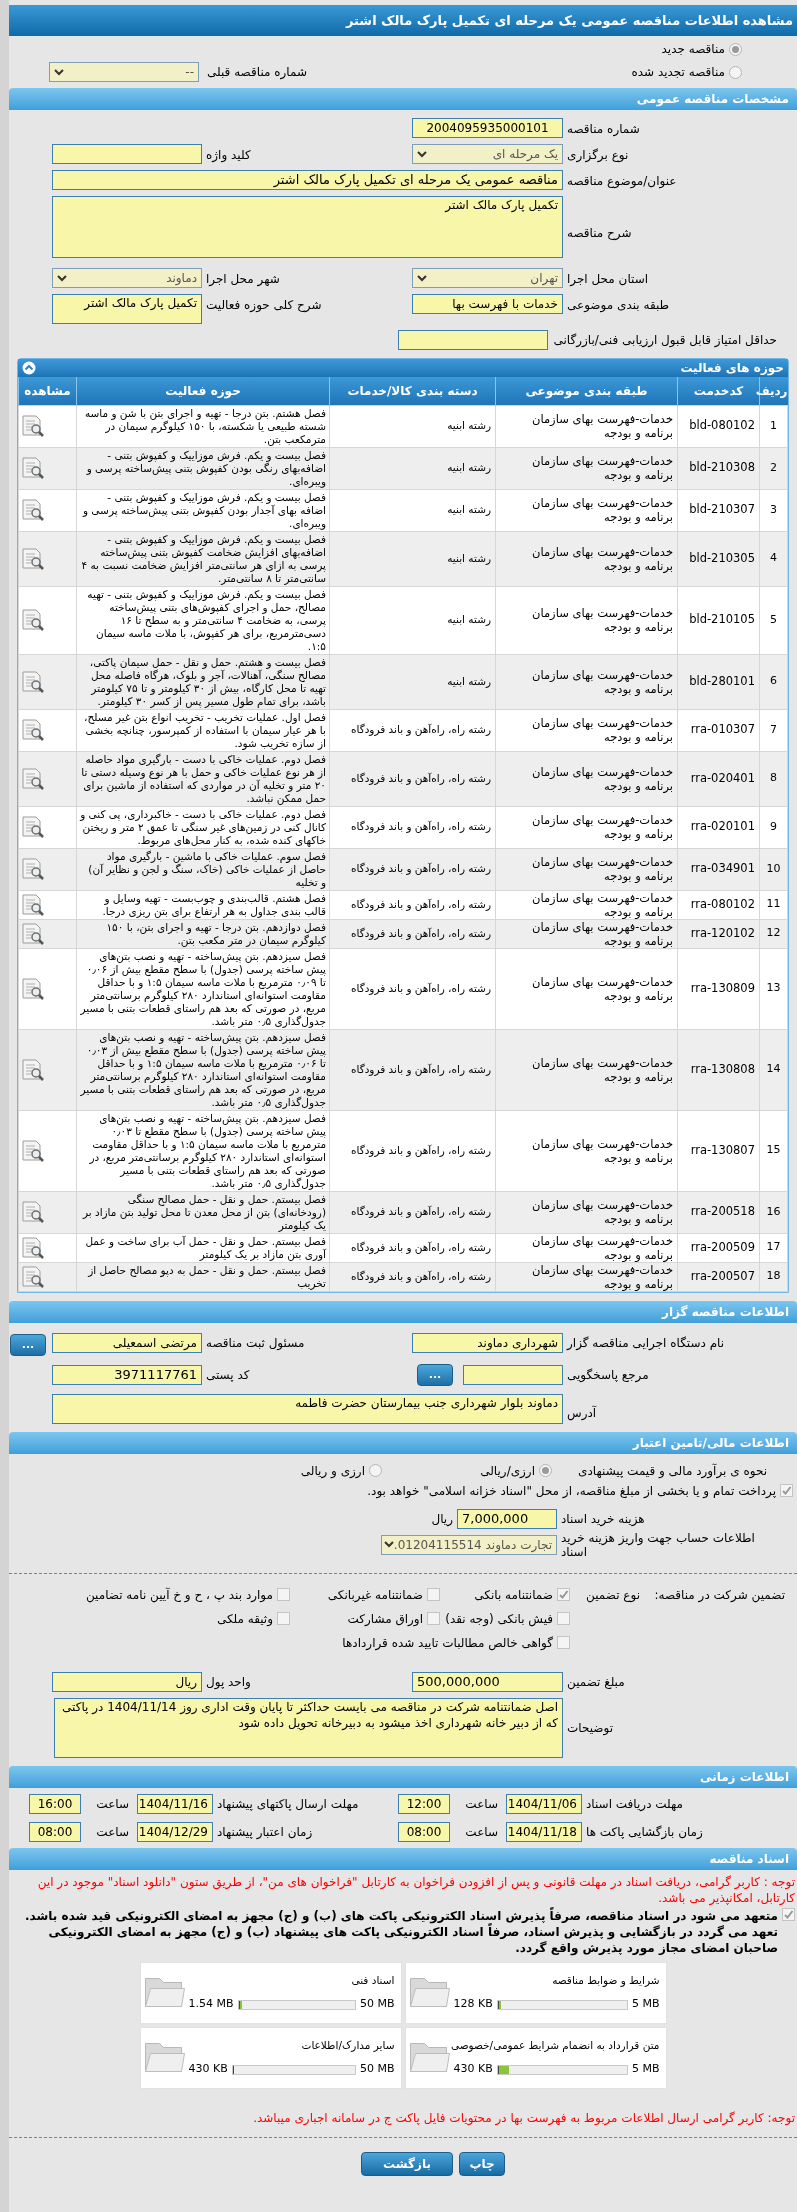 The height and width of the screenshot is (2212, 797). I want to click on table-cell: 18, so click(773, 1276).